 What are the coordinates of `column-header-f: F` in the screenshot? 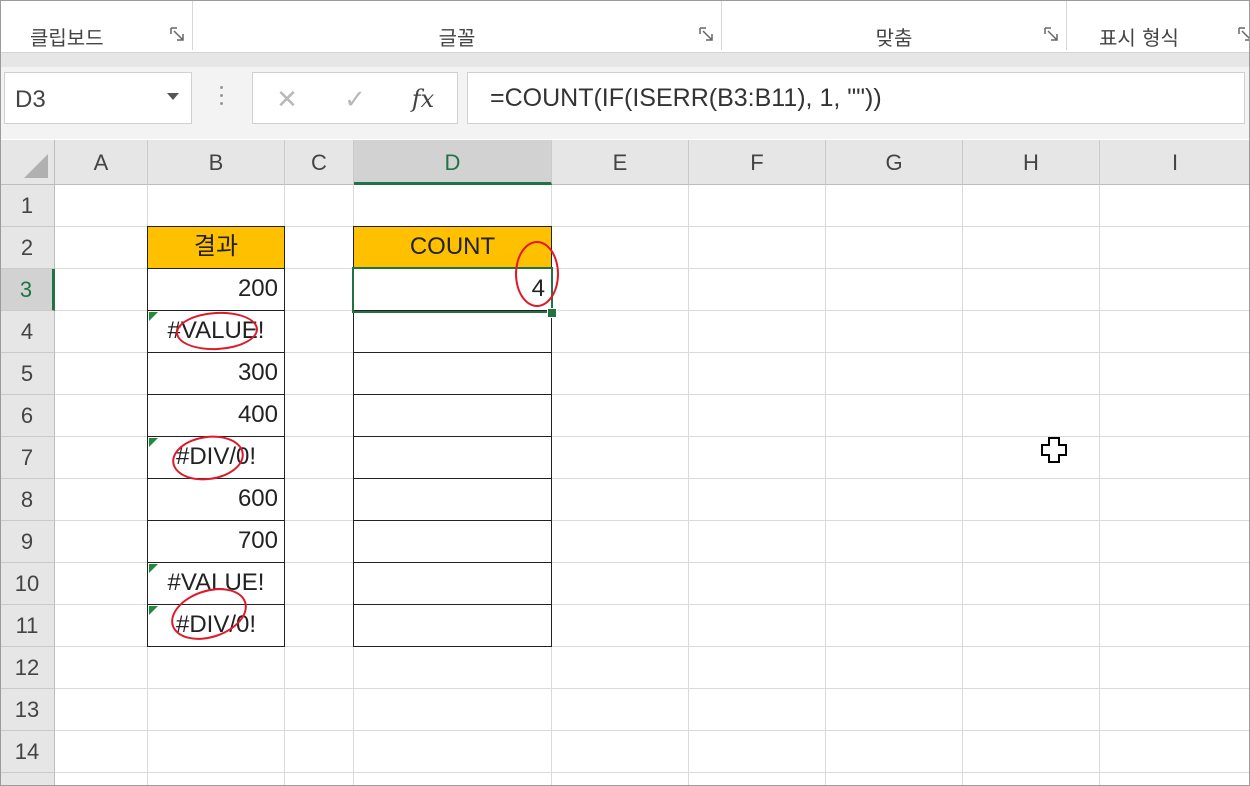 It's located at (757, 162).